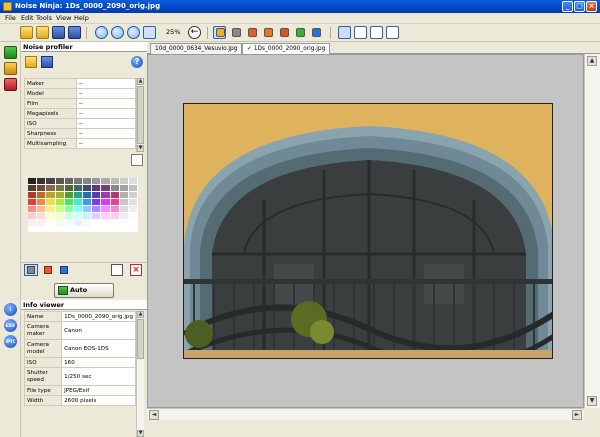 Image resolution: width=600 pixels, height=437 pixels. What do you see at coordinates (376, 32) in the screenshot?
I see `layout-split-horizontal-icon` at bounding box center [376, 32].